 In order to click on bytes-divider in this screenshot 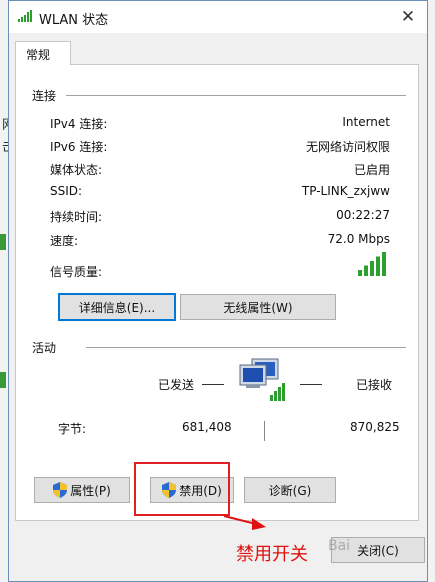, I will do `click(264, 431)`.